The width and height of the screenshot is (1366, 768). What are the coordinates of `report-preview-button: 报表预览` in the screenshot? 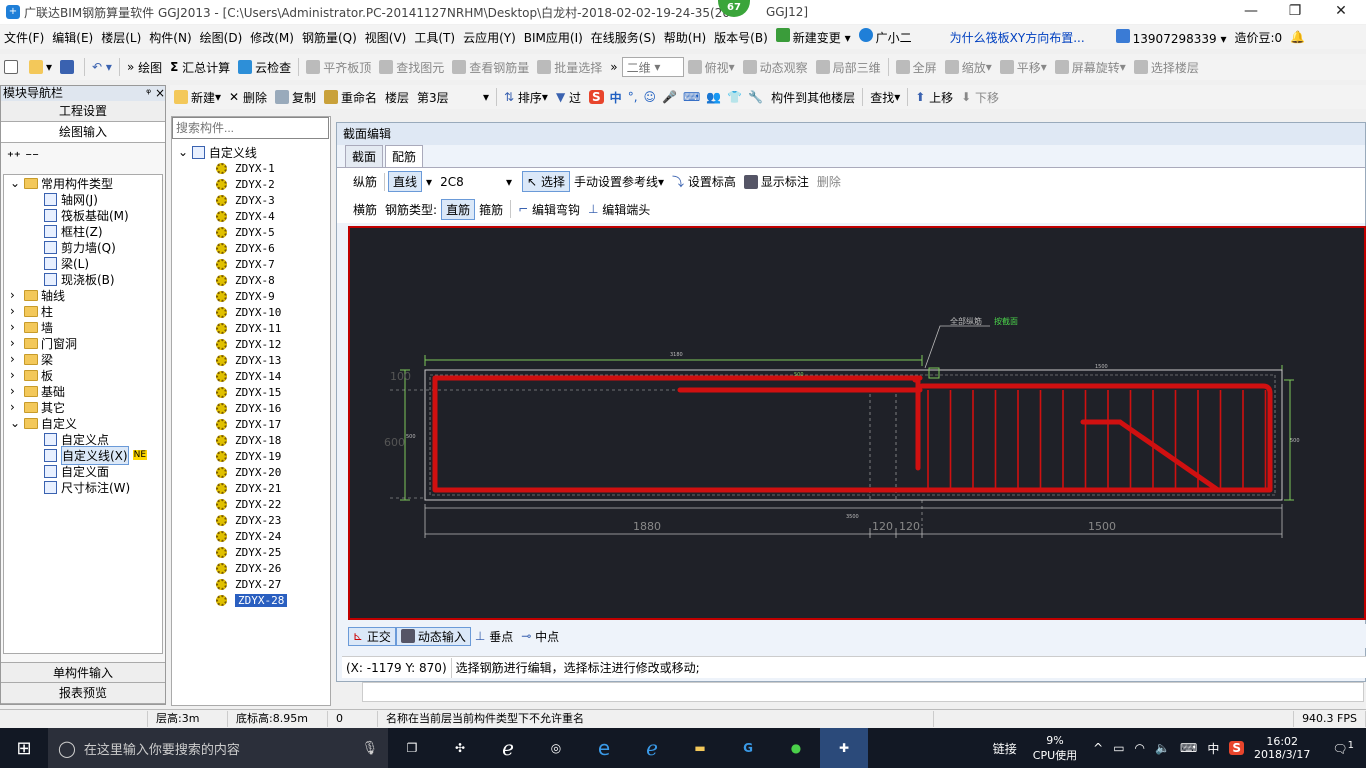 It's located at (83, 693).